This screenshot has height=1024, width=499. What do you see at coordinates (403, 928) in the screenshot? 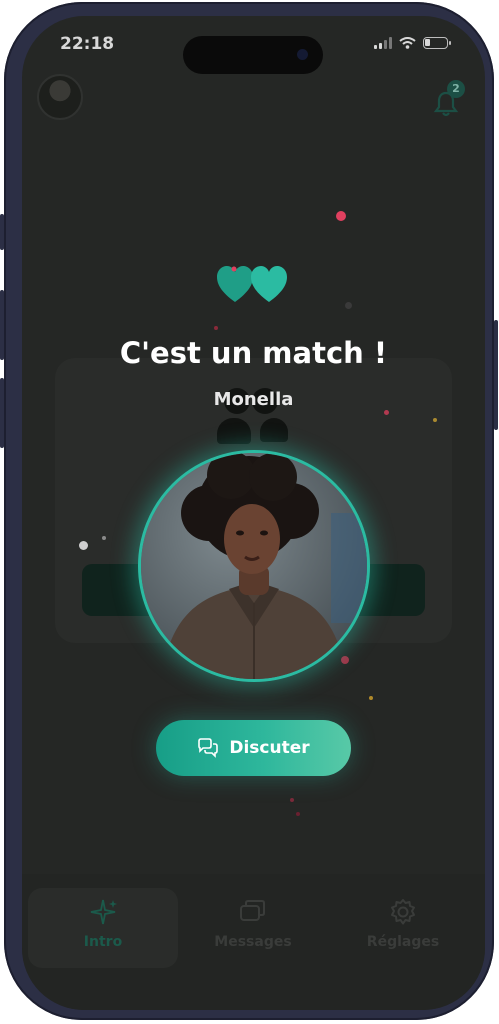
I see `tab-settings: Réglages` at bounding box center [403, 928].